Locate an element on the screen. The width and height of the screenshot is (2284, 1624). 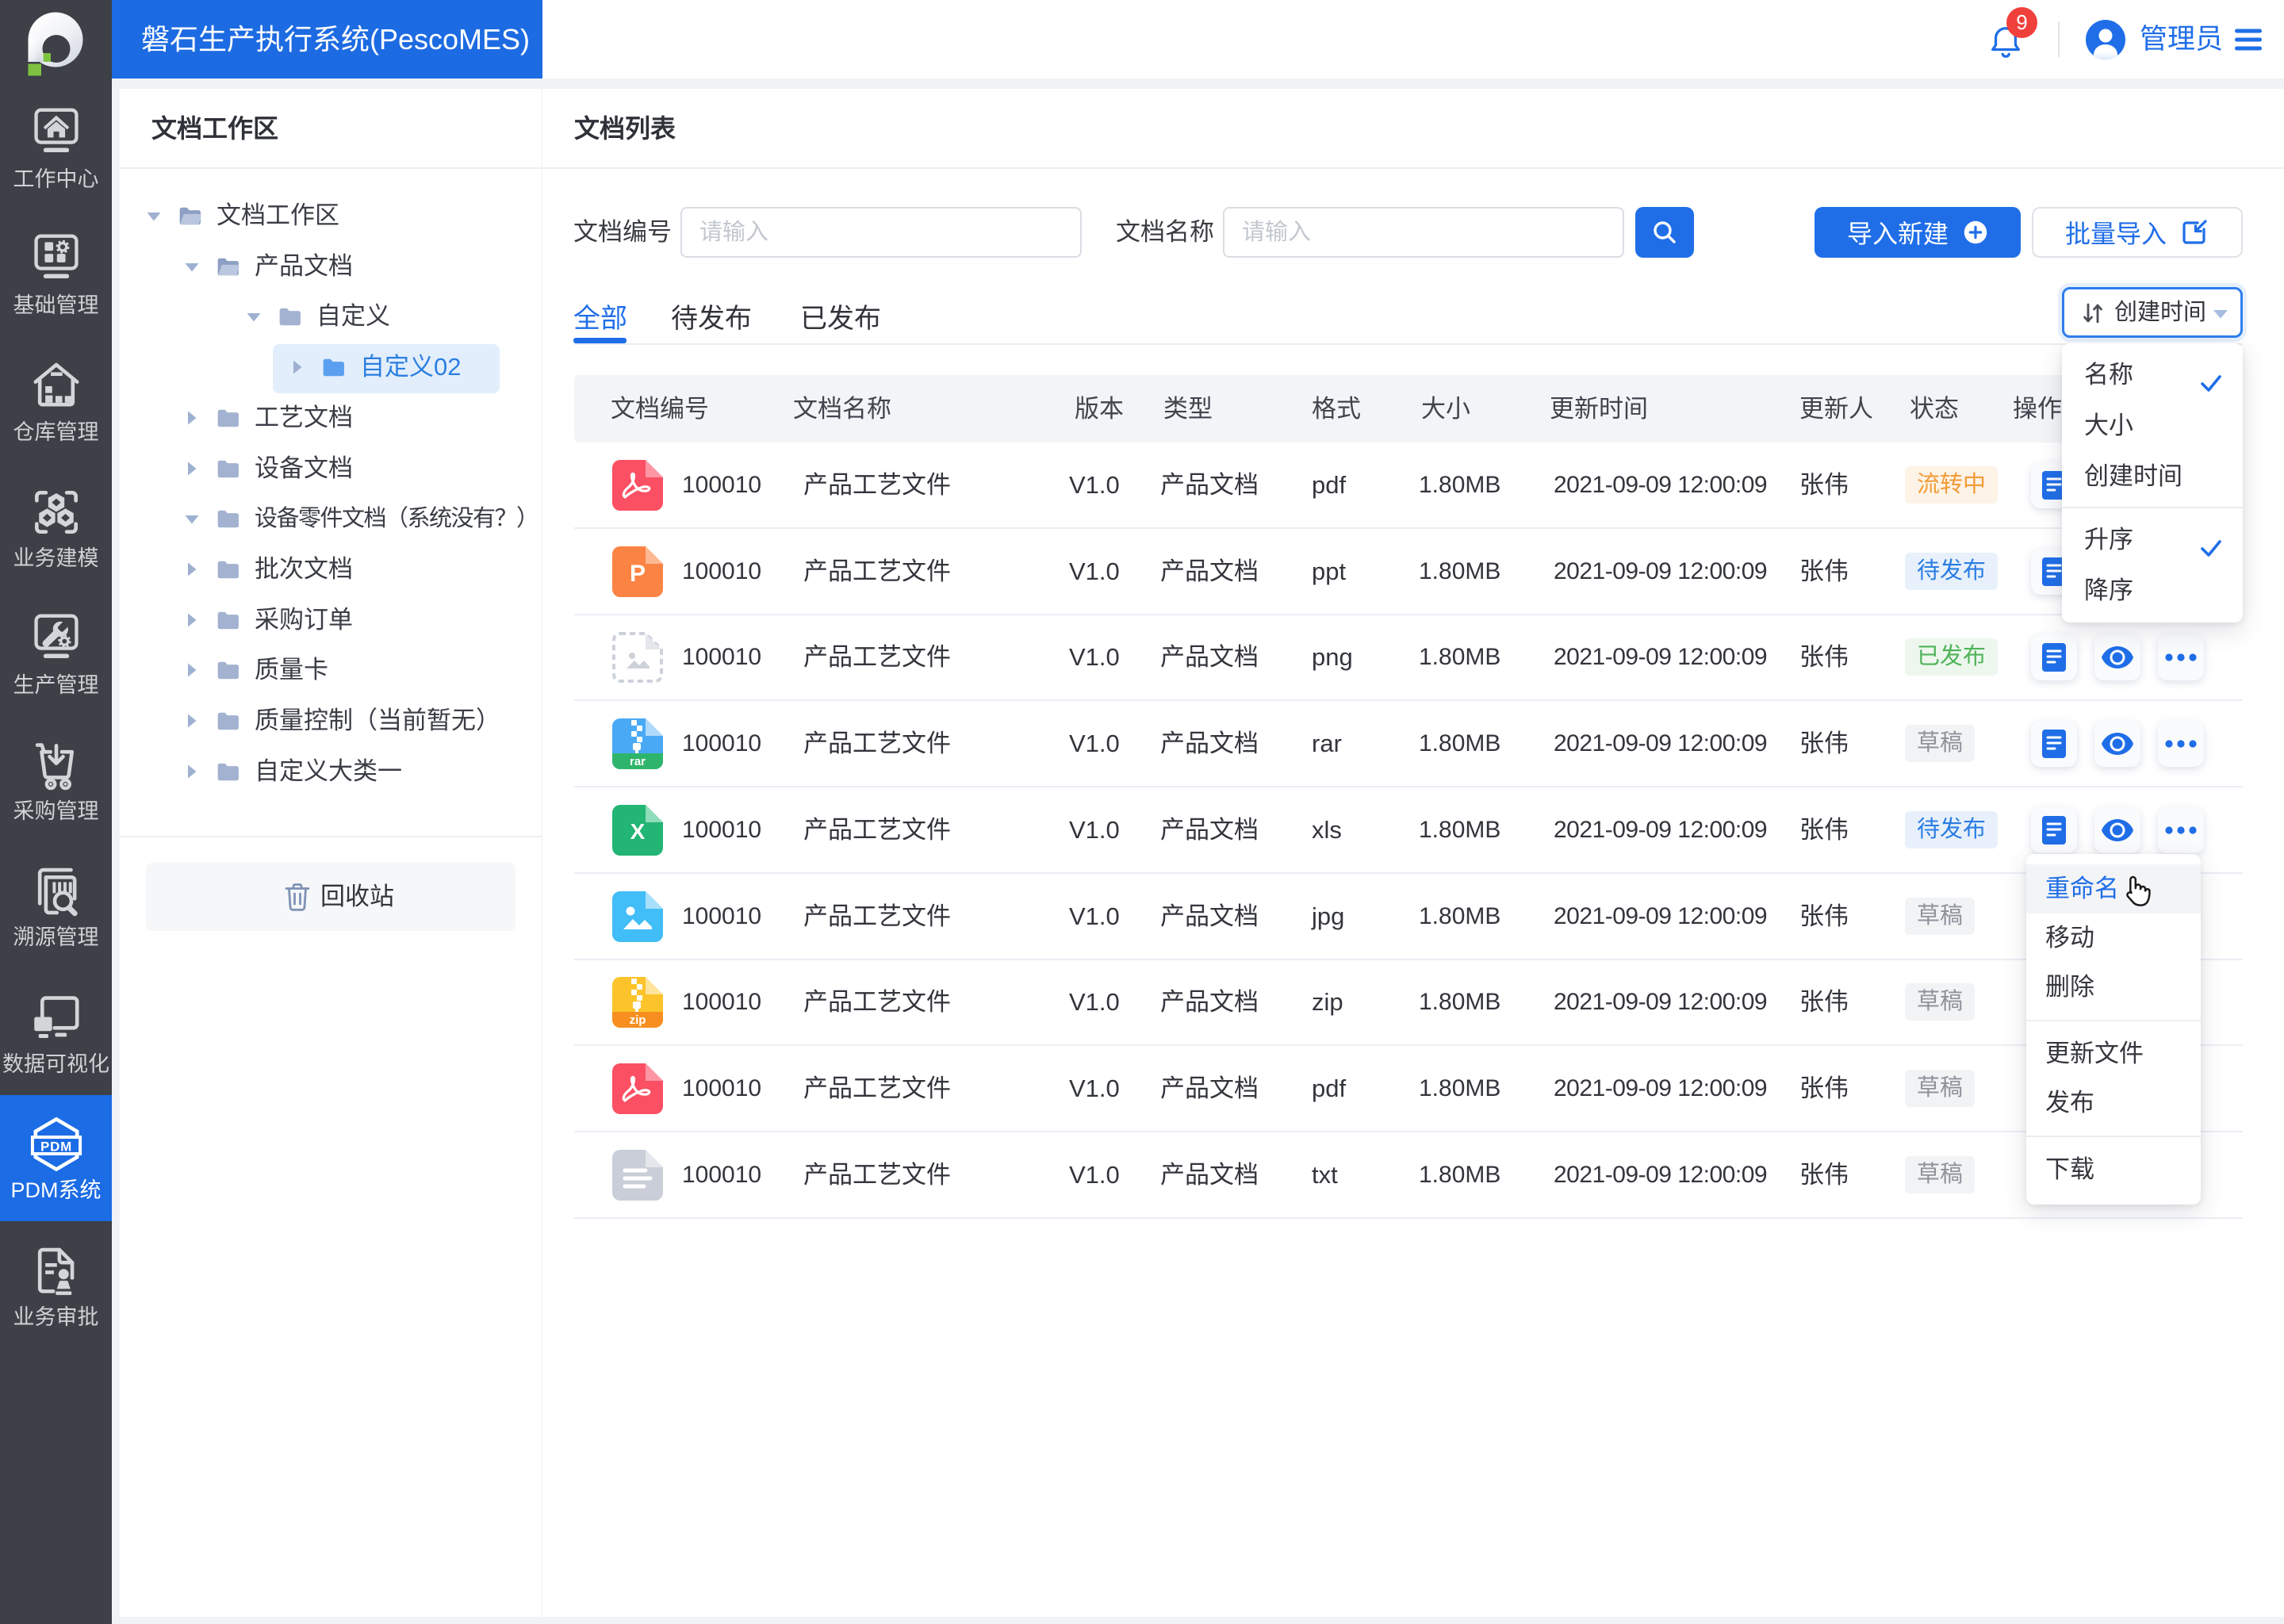
sort-option: 升序 is located at coordinates (2152, 540).